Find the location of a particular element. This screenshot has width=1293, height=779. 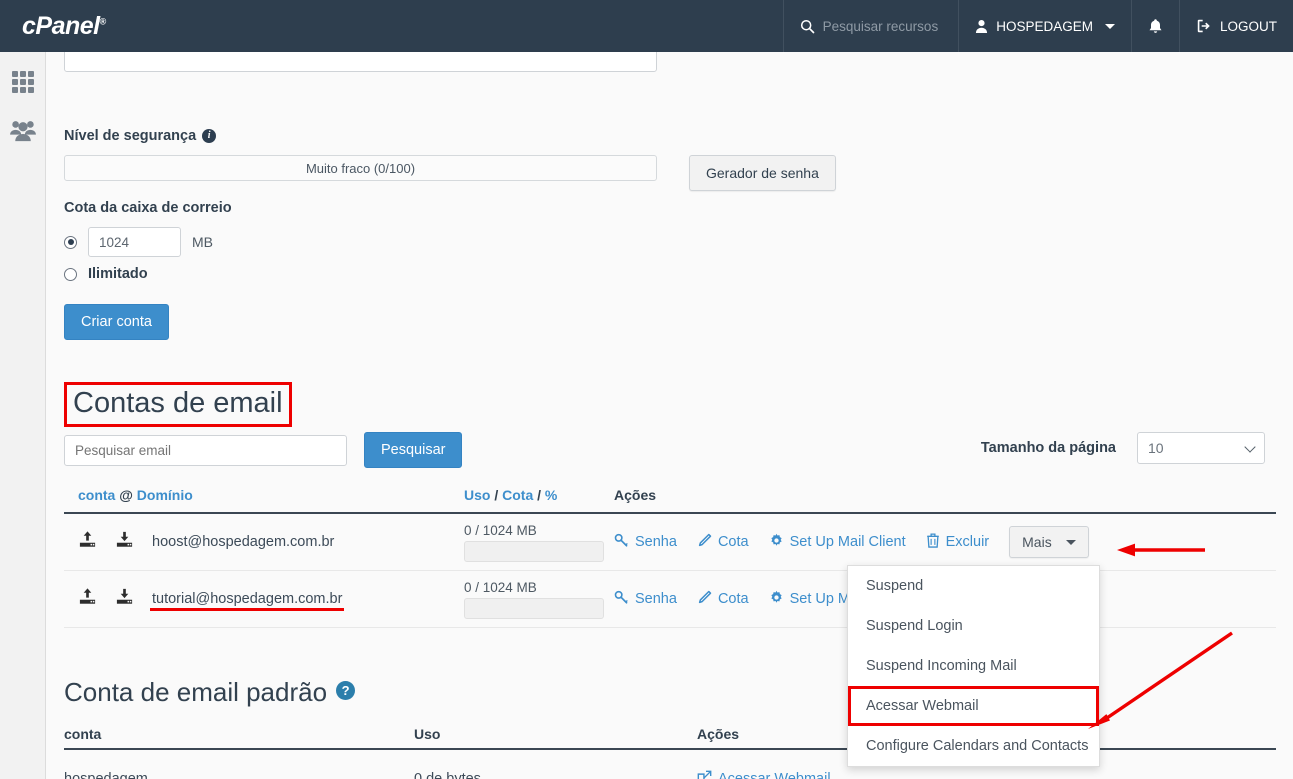

search-button: Pesquisar is located at coordinates (413, 450).